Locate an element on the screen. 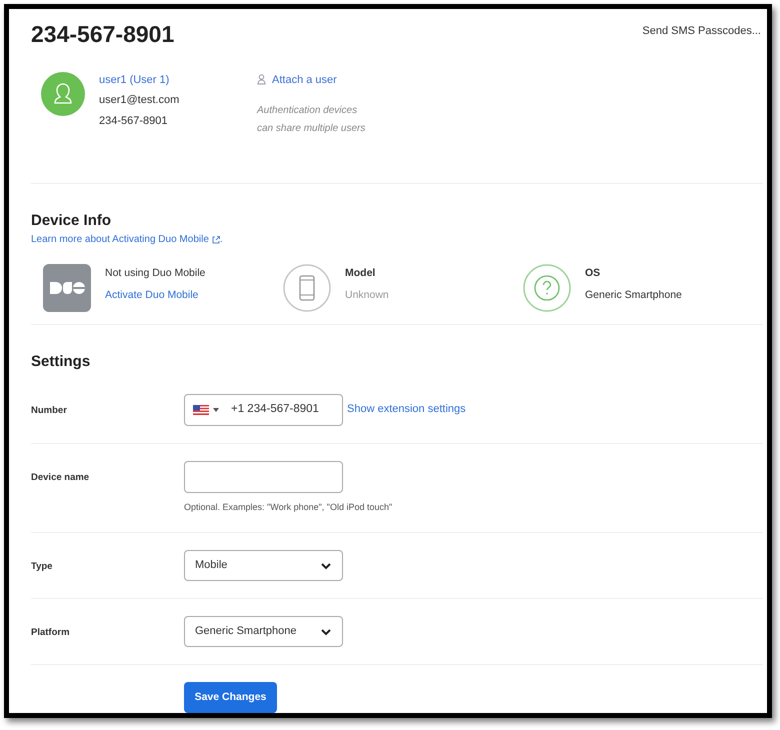 This screenshot has height=730, width=780. caret-icon is located at coordinates (216, 410).